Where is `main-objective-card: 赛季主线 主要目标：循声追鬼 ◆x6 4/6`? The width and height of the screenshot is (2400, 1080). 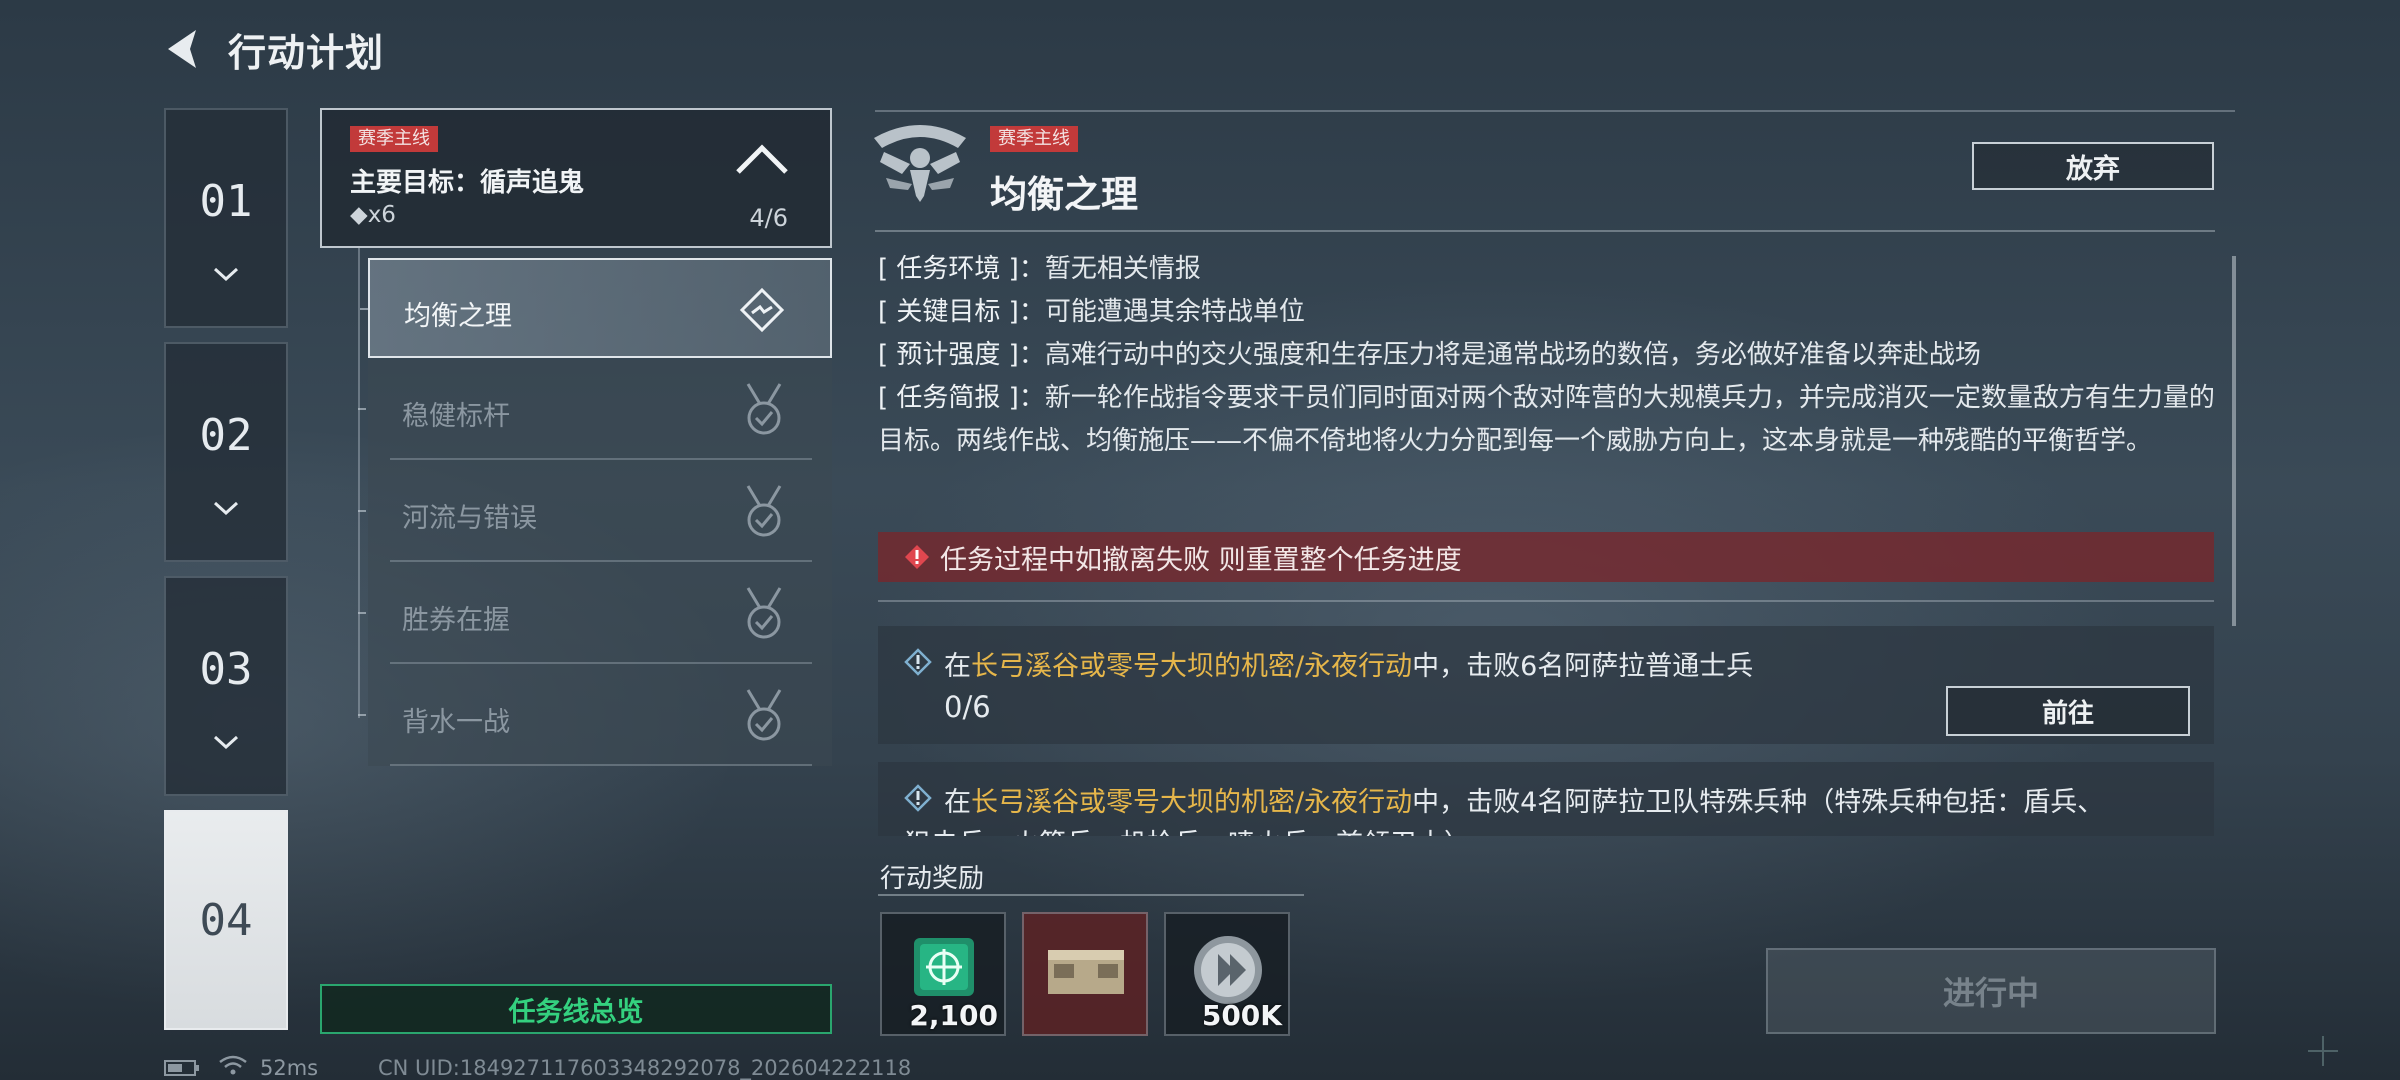 main-objective-card: 赛季主线 主要目标：循声追鬼 ◆x6 4/6 is located at coordinates (576, 178).